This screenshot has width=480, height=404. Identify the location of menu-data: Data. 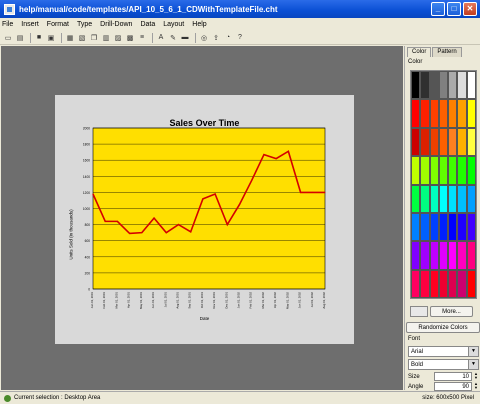
(147, 24).